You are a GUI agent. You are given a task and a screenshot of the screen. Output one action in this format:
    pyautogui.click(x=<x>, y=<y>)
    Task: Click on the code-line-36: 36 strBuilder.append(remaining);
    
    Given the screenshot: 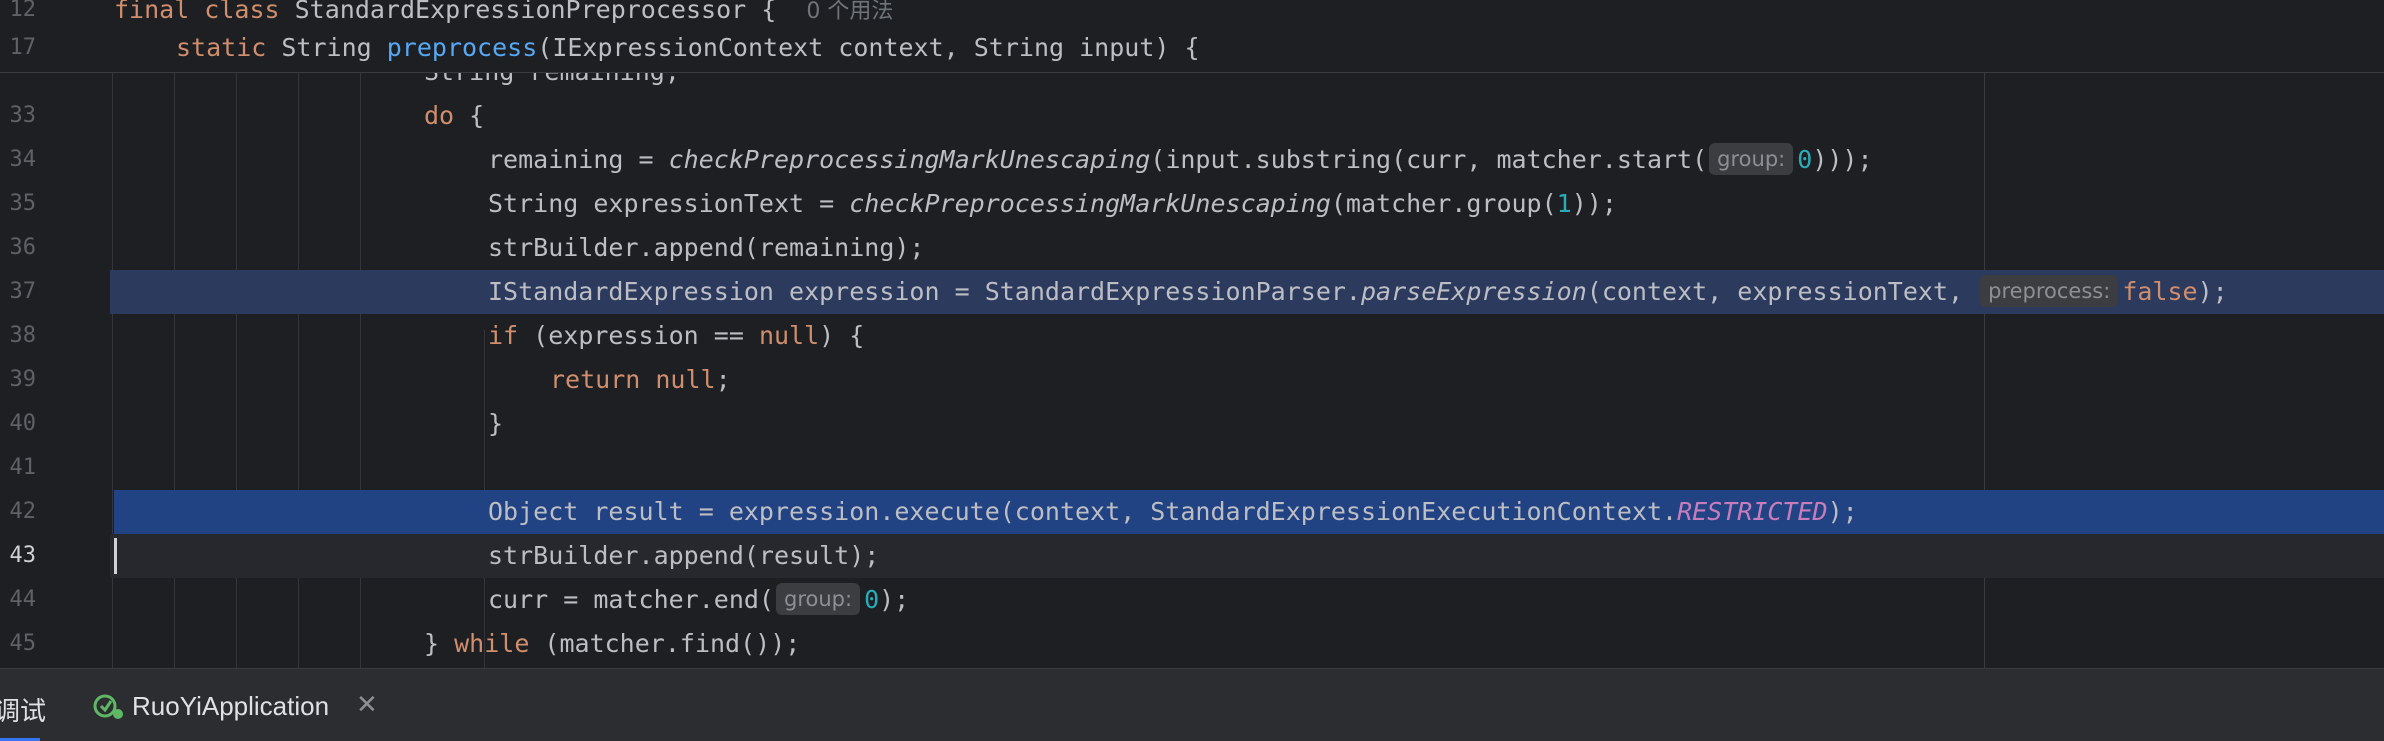 What is the action you would take?
    pyautogui.click(x=1192, y=248)
    